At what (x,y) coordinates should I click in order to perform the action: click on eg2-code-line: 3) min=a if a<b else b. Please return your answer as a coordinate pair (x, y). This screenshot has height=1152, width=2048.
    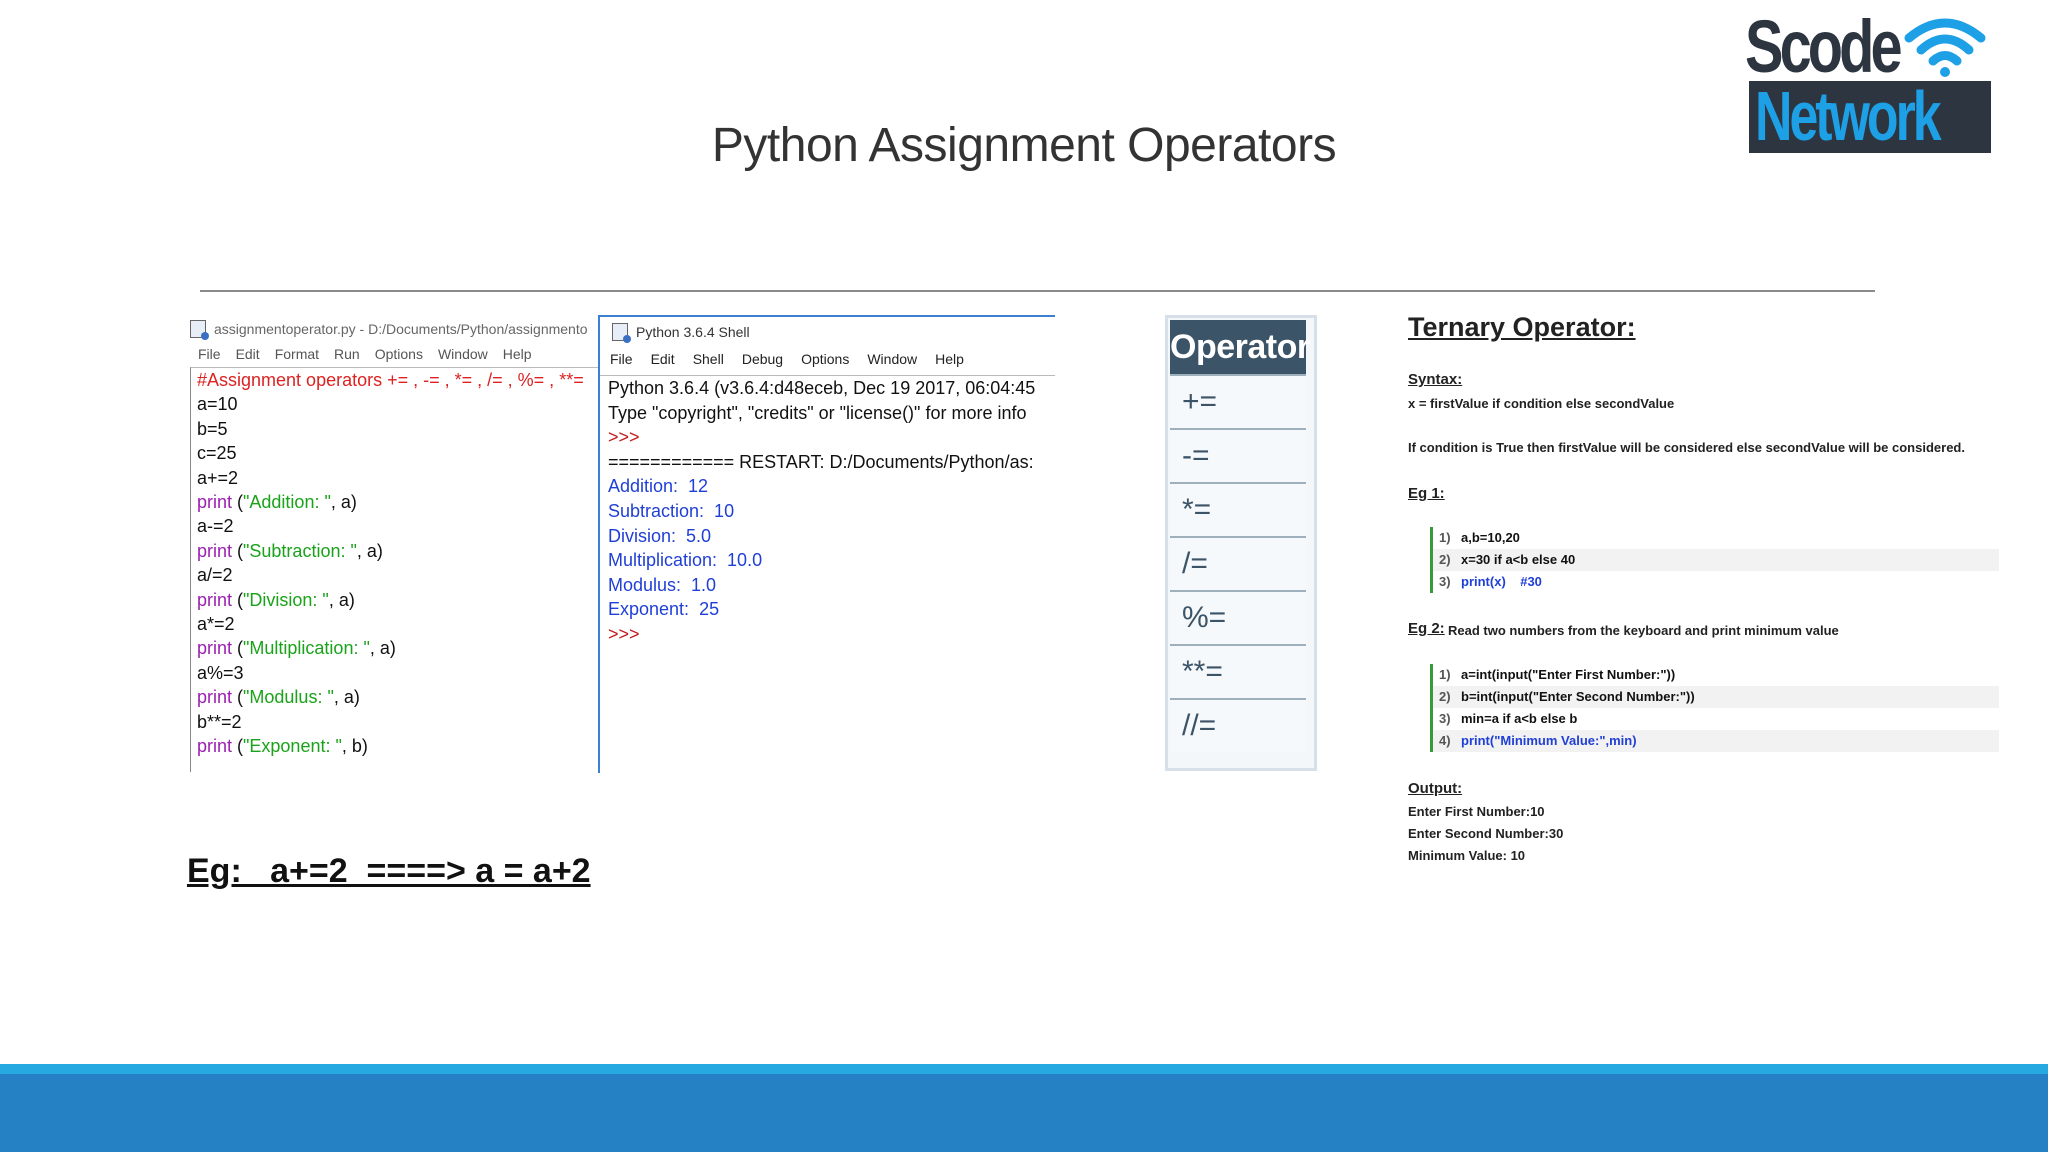
    Looking at the image, I should click on (1508, 718).